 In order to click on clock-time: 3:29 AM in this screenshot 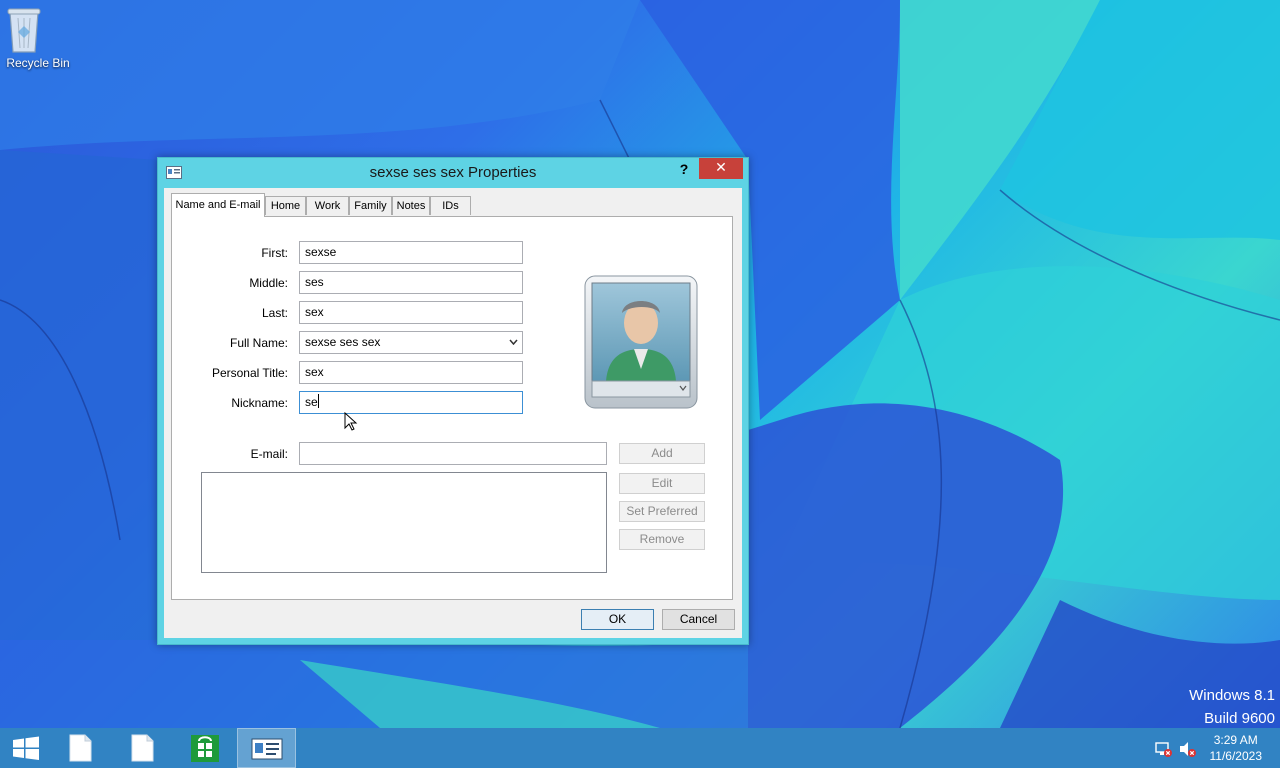, I will do `click(1235, 740)`.